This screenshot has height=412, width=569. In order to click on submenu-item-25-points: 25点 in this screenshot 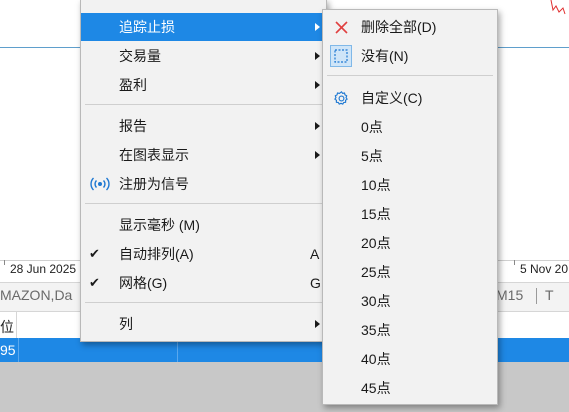, I will do `click(410, 272)`.